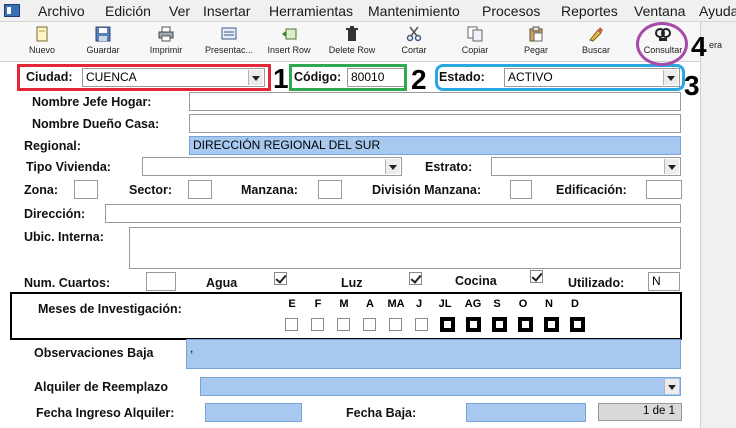 Image resolution: width=736 pixels, height=428 pixels. What do you see at coordinates (381, 413) in the screenshot?
I see `fecha-baja-label: Fecha Baja:` at bounding box center [381, 413].